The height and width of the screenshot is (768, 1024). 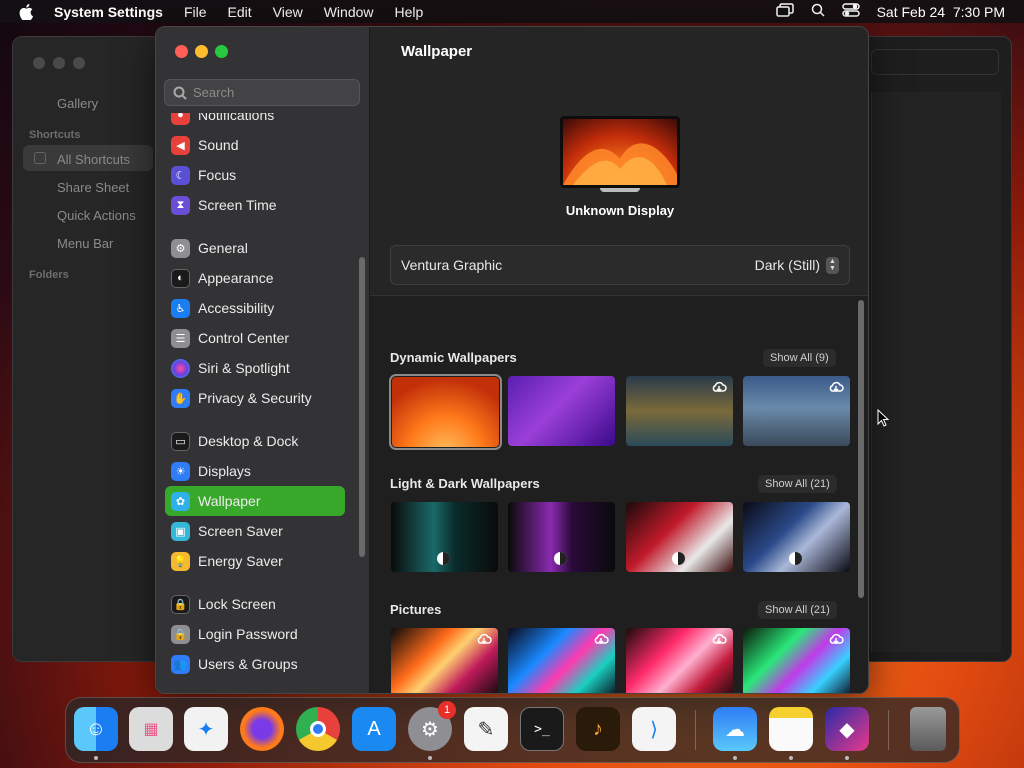 I want to click on gallery-scrollbar, so click(x=861, y=449).